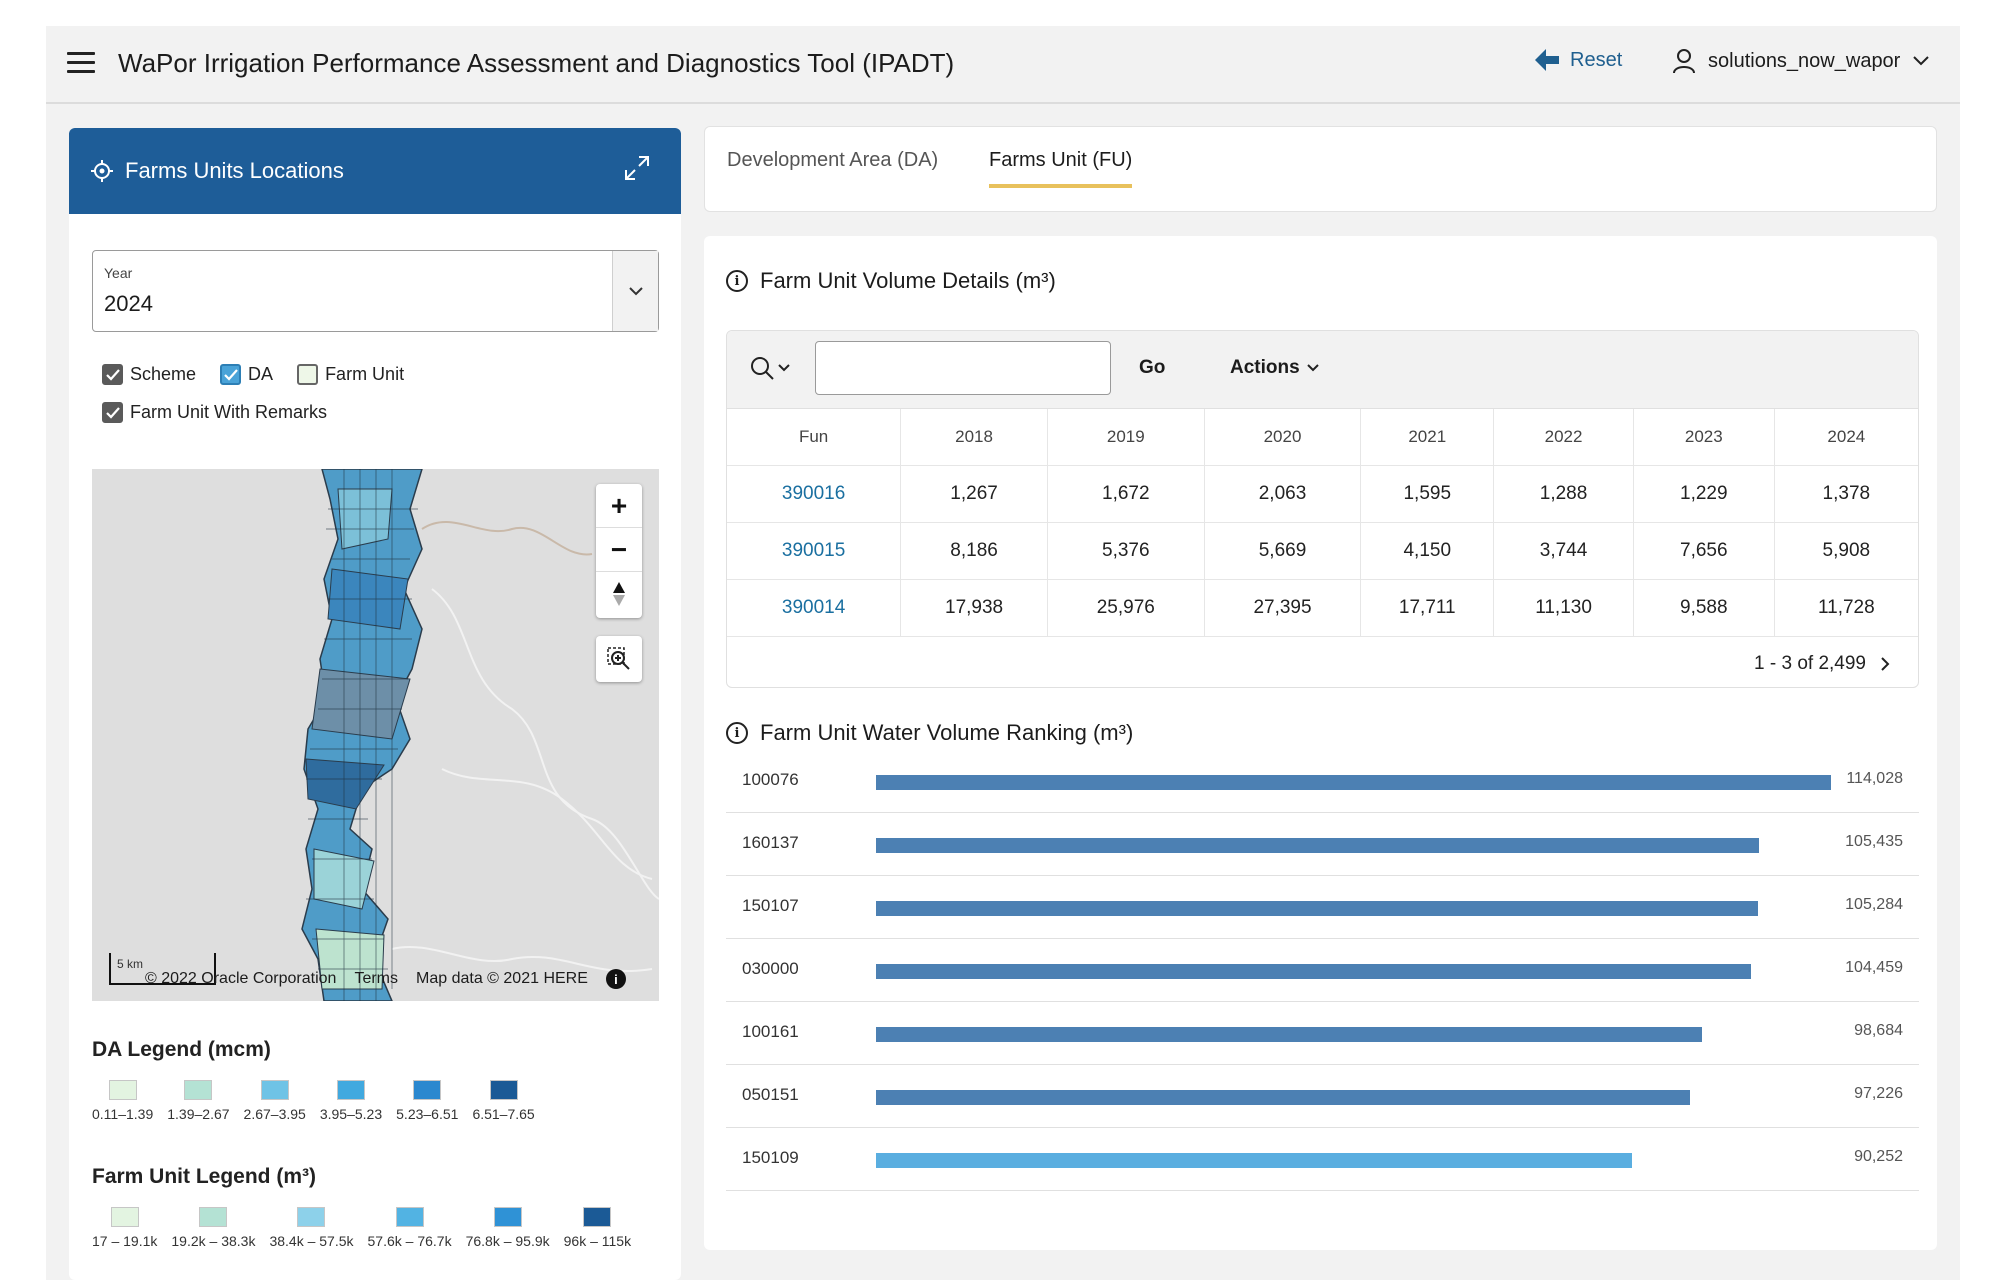 This screenshot has height=1280, width=2002. Describe the element at coordinates (1846, 608) in the screenshot. I see `volume-cell: 11,728` at that location.